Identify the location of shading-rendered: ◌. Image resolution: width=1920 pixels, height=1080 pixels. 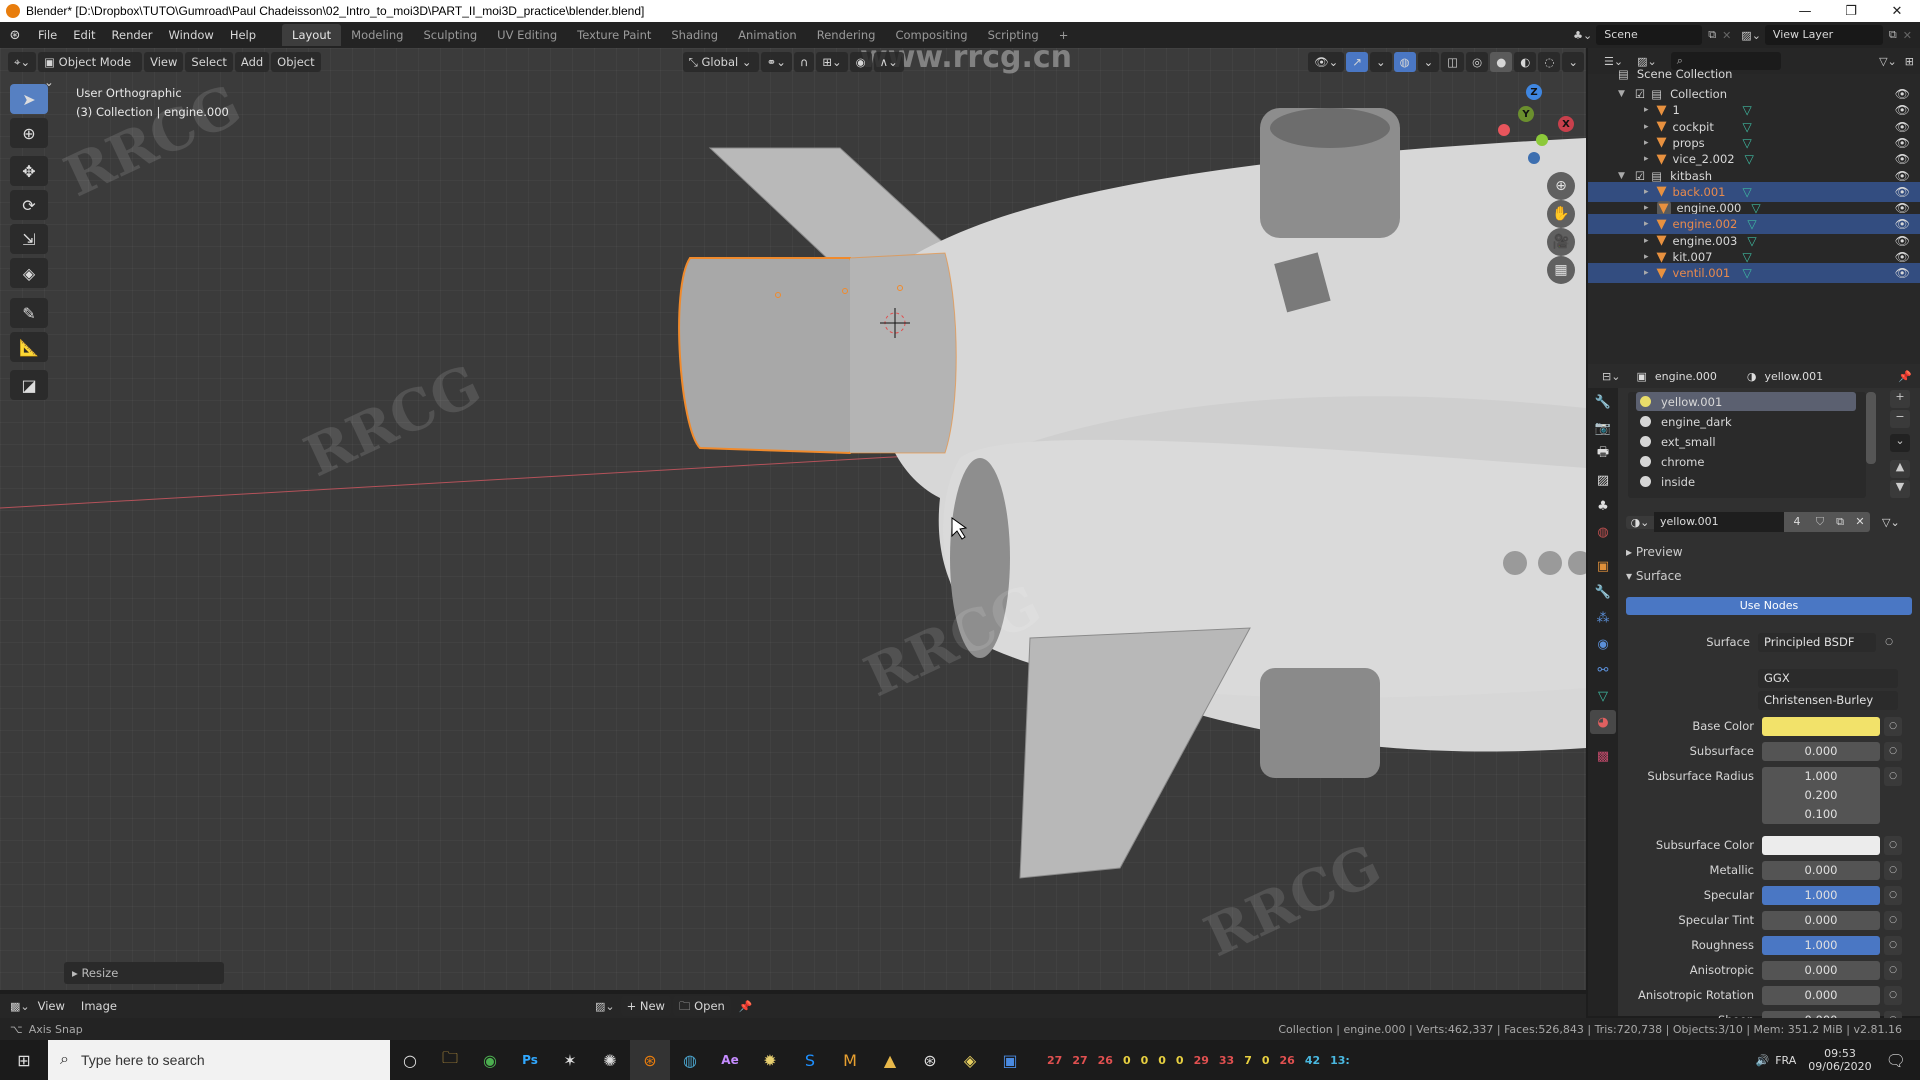
(1549, 62).